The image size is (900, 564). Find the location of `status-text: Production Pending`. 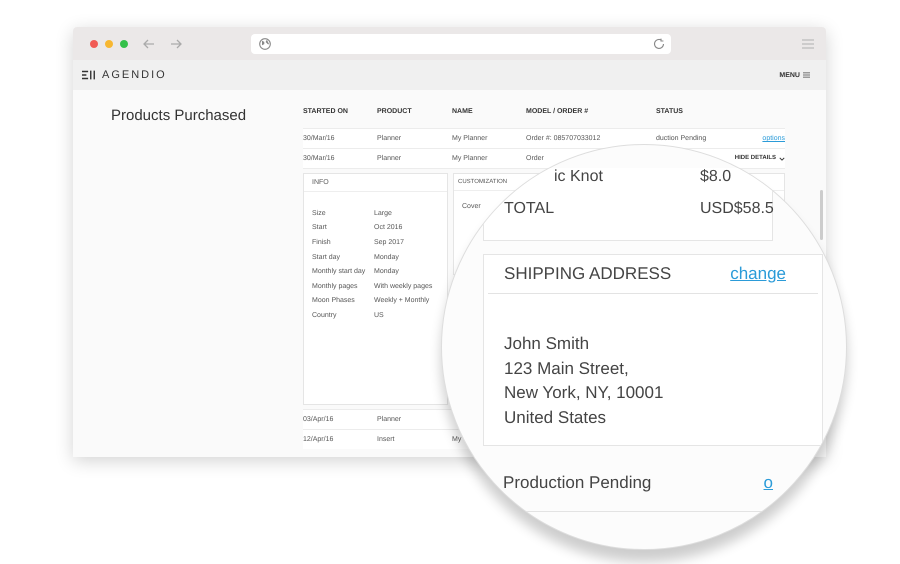

status-text: Production Pending is located at coordinates (577, 482).